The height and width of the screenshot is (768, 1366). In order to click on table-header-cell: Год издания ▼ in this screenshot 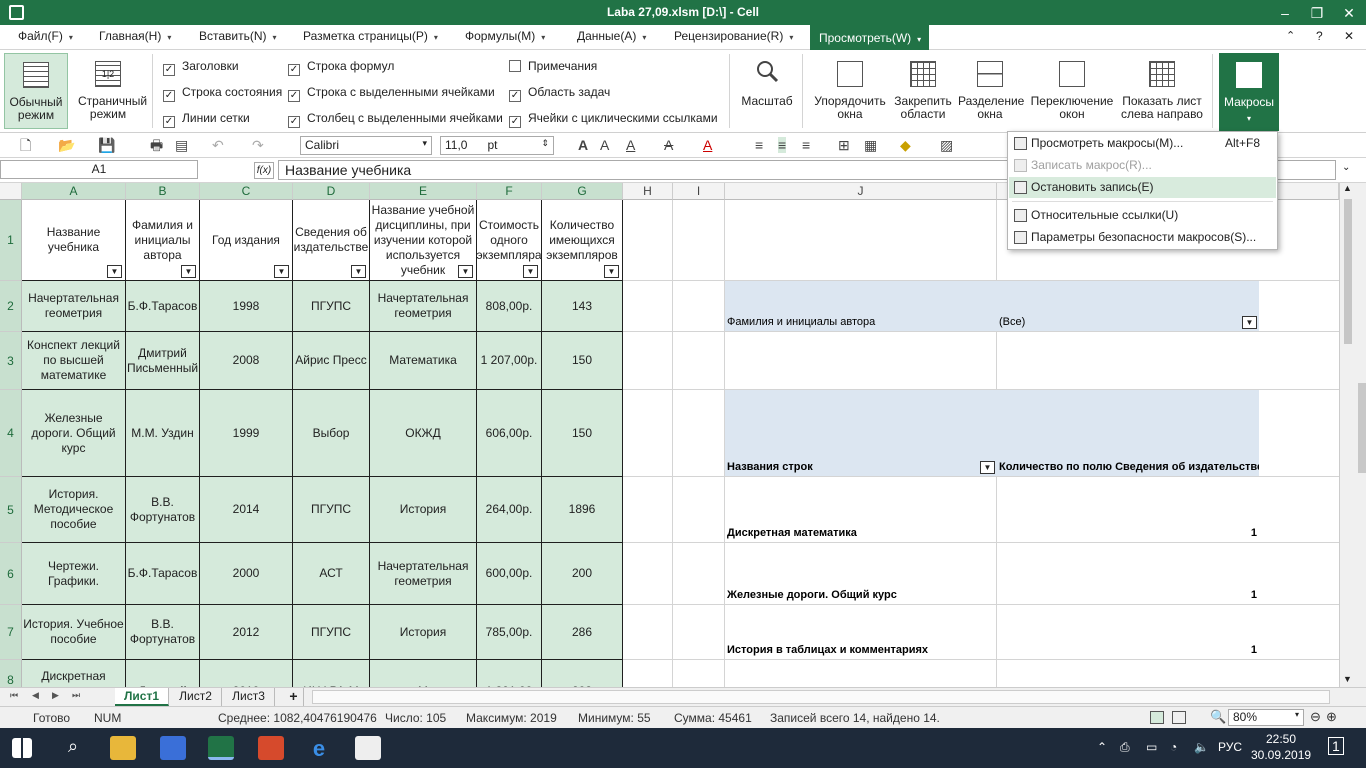, I will do `click(246, 240)`.